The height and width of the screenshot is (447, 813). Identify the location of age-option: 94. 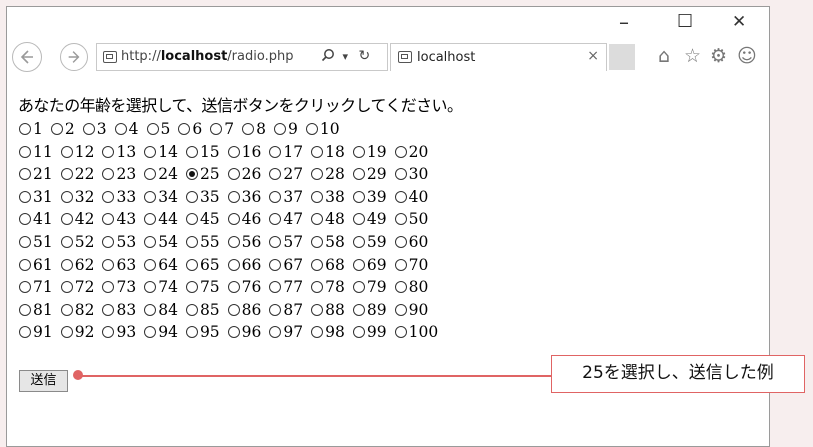
(160, 332).